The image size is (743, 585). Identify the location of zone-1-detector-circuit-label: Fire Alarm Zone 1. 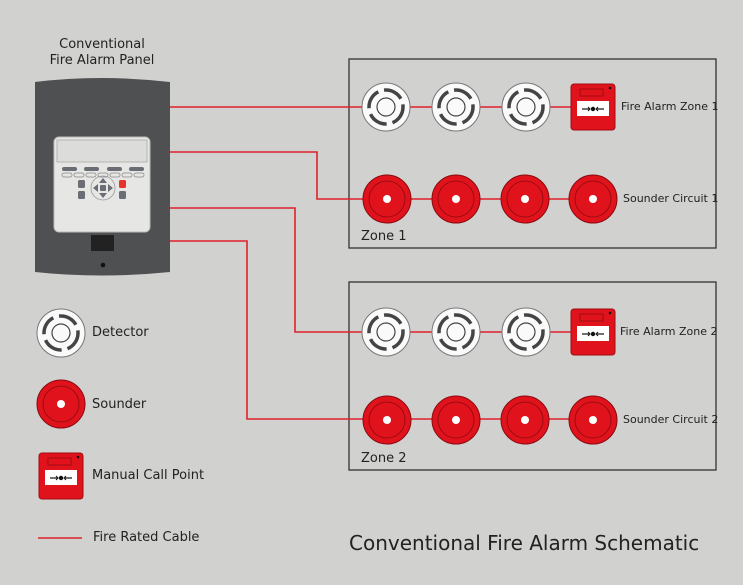
(670, 106).